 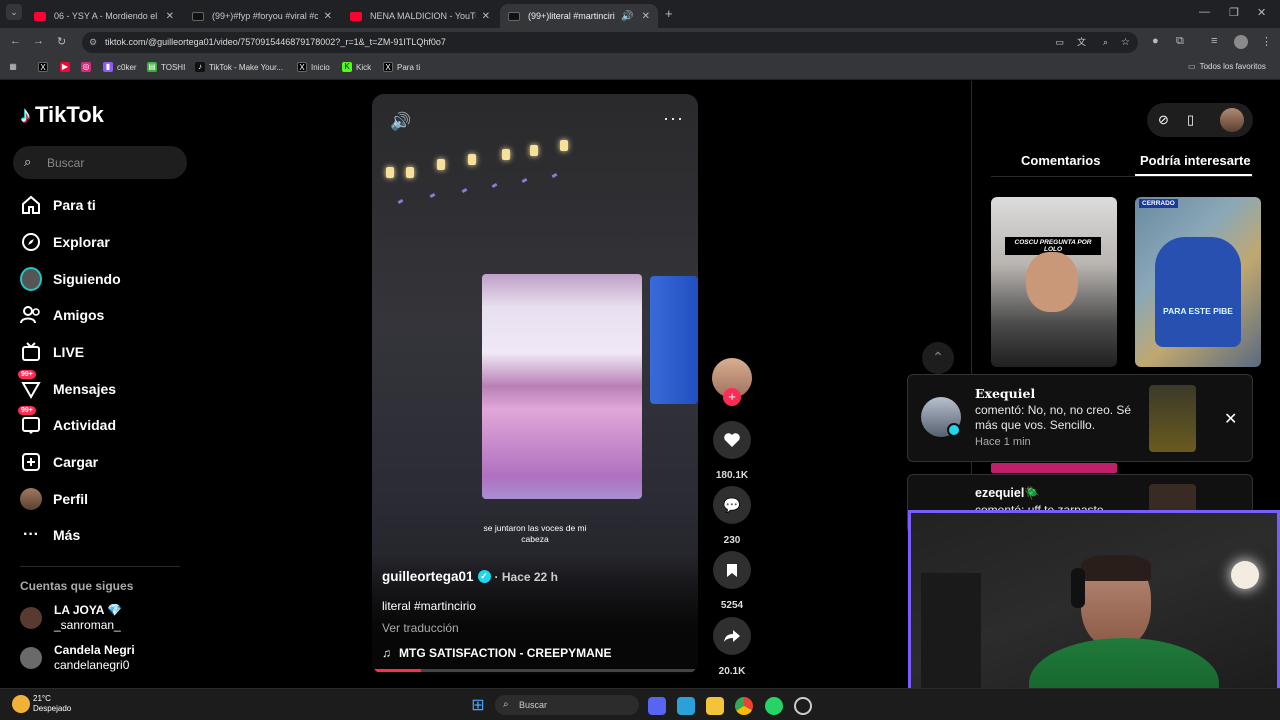 What do you see at coordinates (732, 570) in the screenshot?
I see `bookmark-icon` at bounding box center [732, 570].